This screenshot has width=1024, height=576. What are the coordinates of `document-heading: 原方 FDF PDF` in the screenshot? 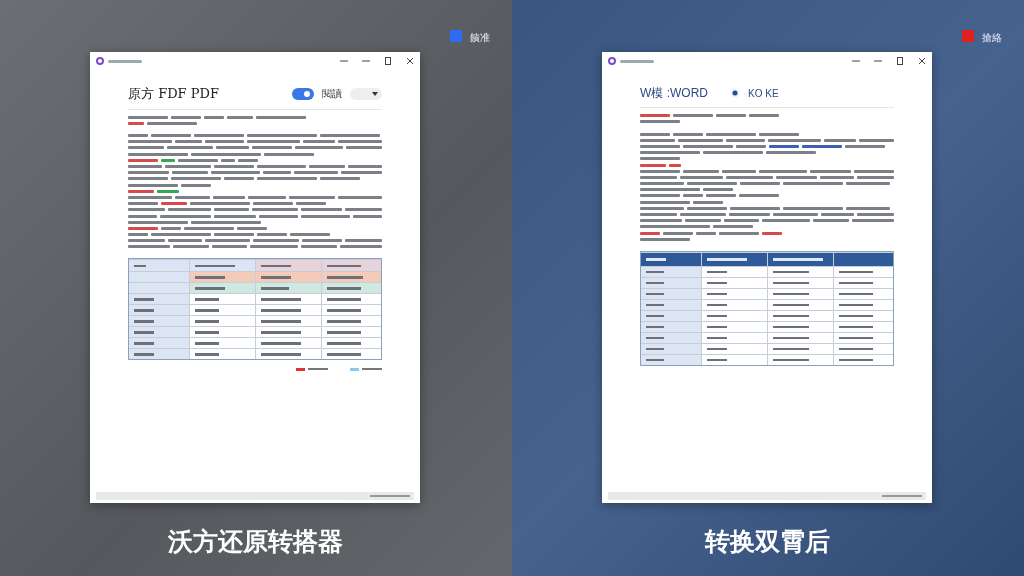 It's located at (173, 94).